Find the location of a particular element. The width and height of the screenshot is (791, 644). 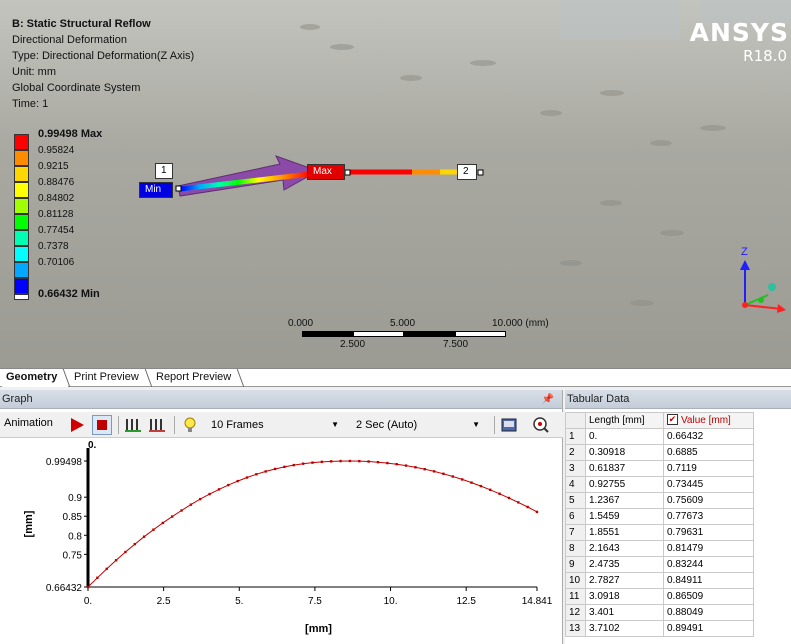

probe-label-2: 2 is located at coordinates (467, 172).